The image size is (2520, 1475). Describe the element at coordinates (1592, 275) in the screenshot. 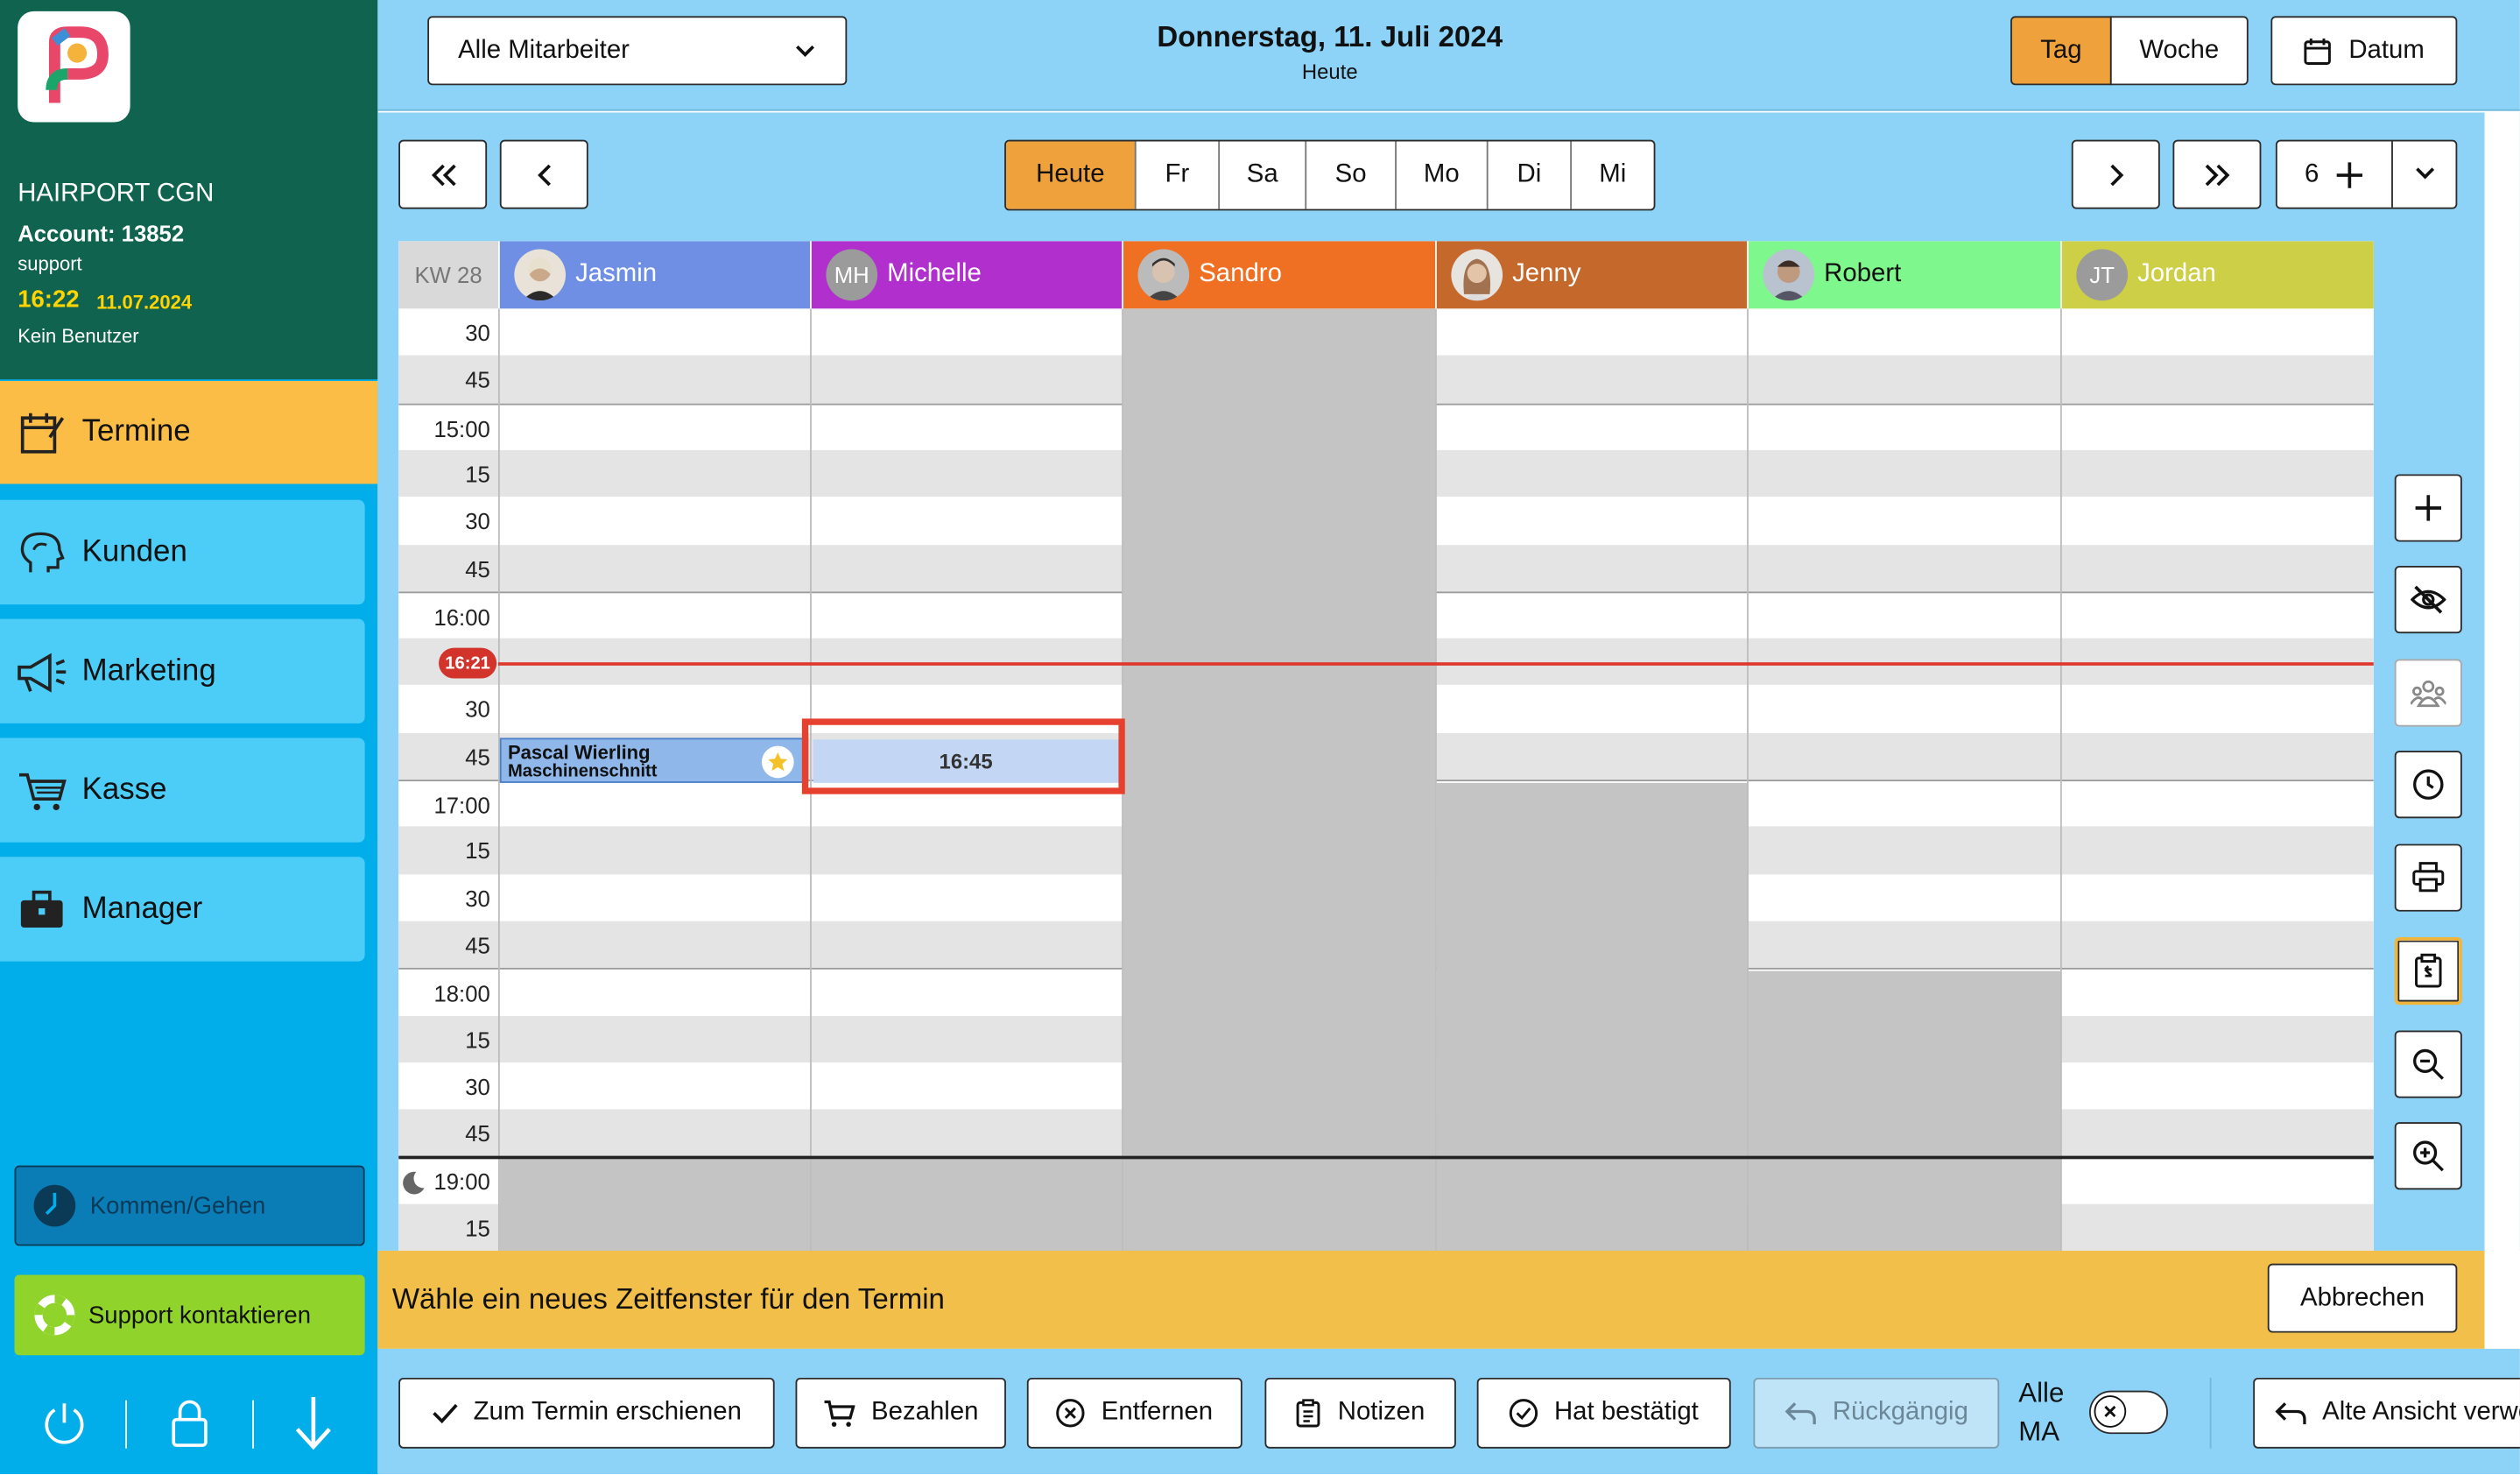

I see `staff-column-header: Jenny` at that location.